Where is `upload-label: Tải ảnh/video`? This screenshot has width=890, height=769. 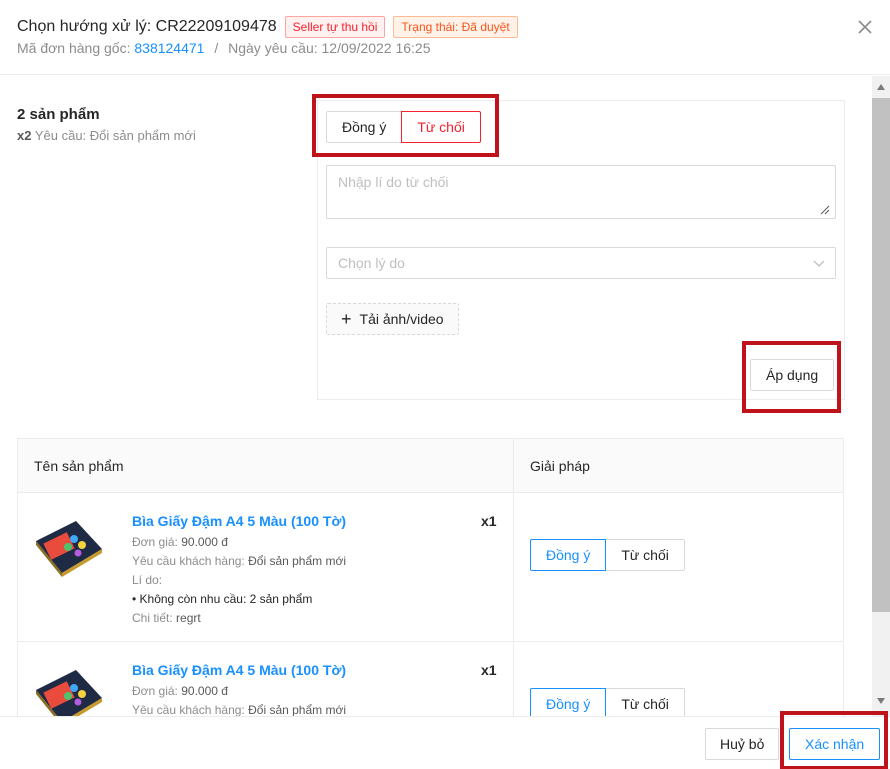 upload-label: Tải ảnh/video is located at coordinates (401, 319).